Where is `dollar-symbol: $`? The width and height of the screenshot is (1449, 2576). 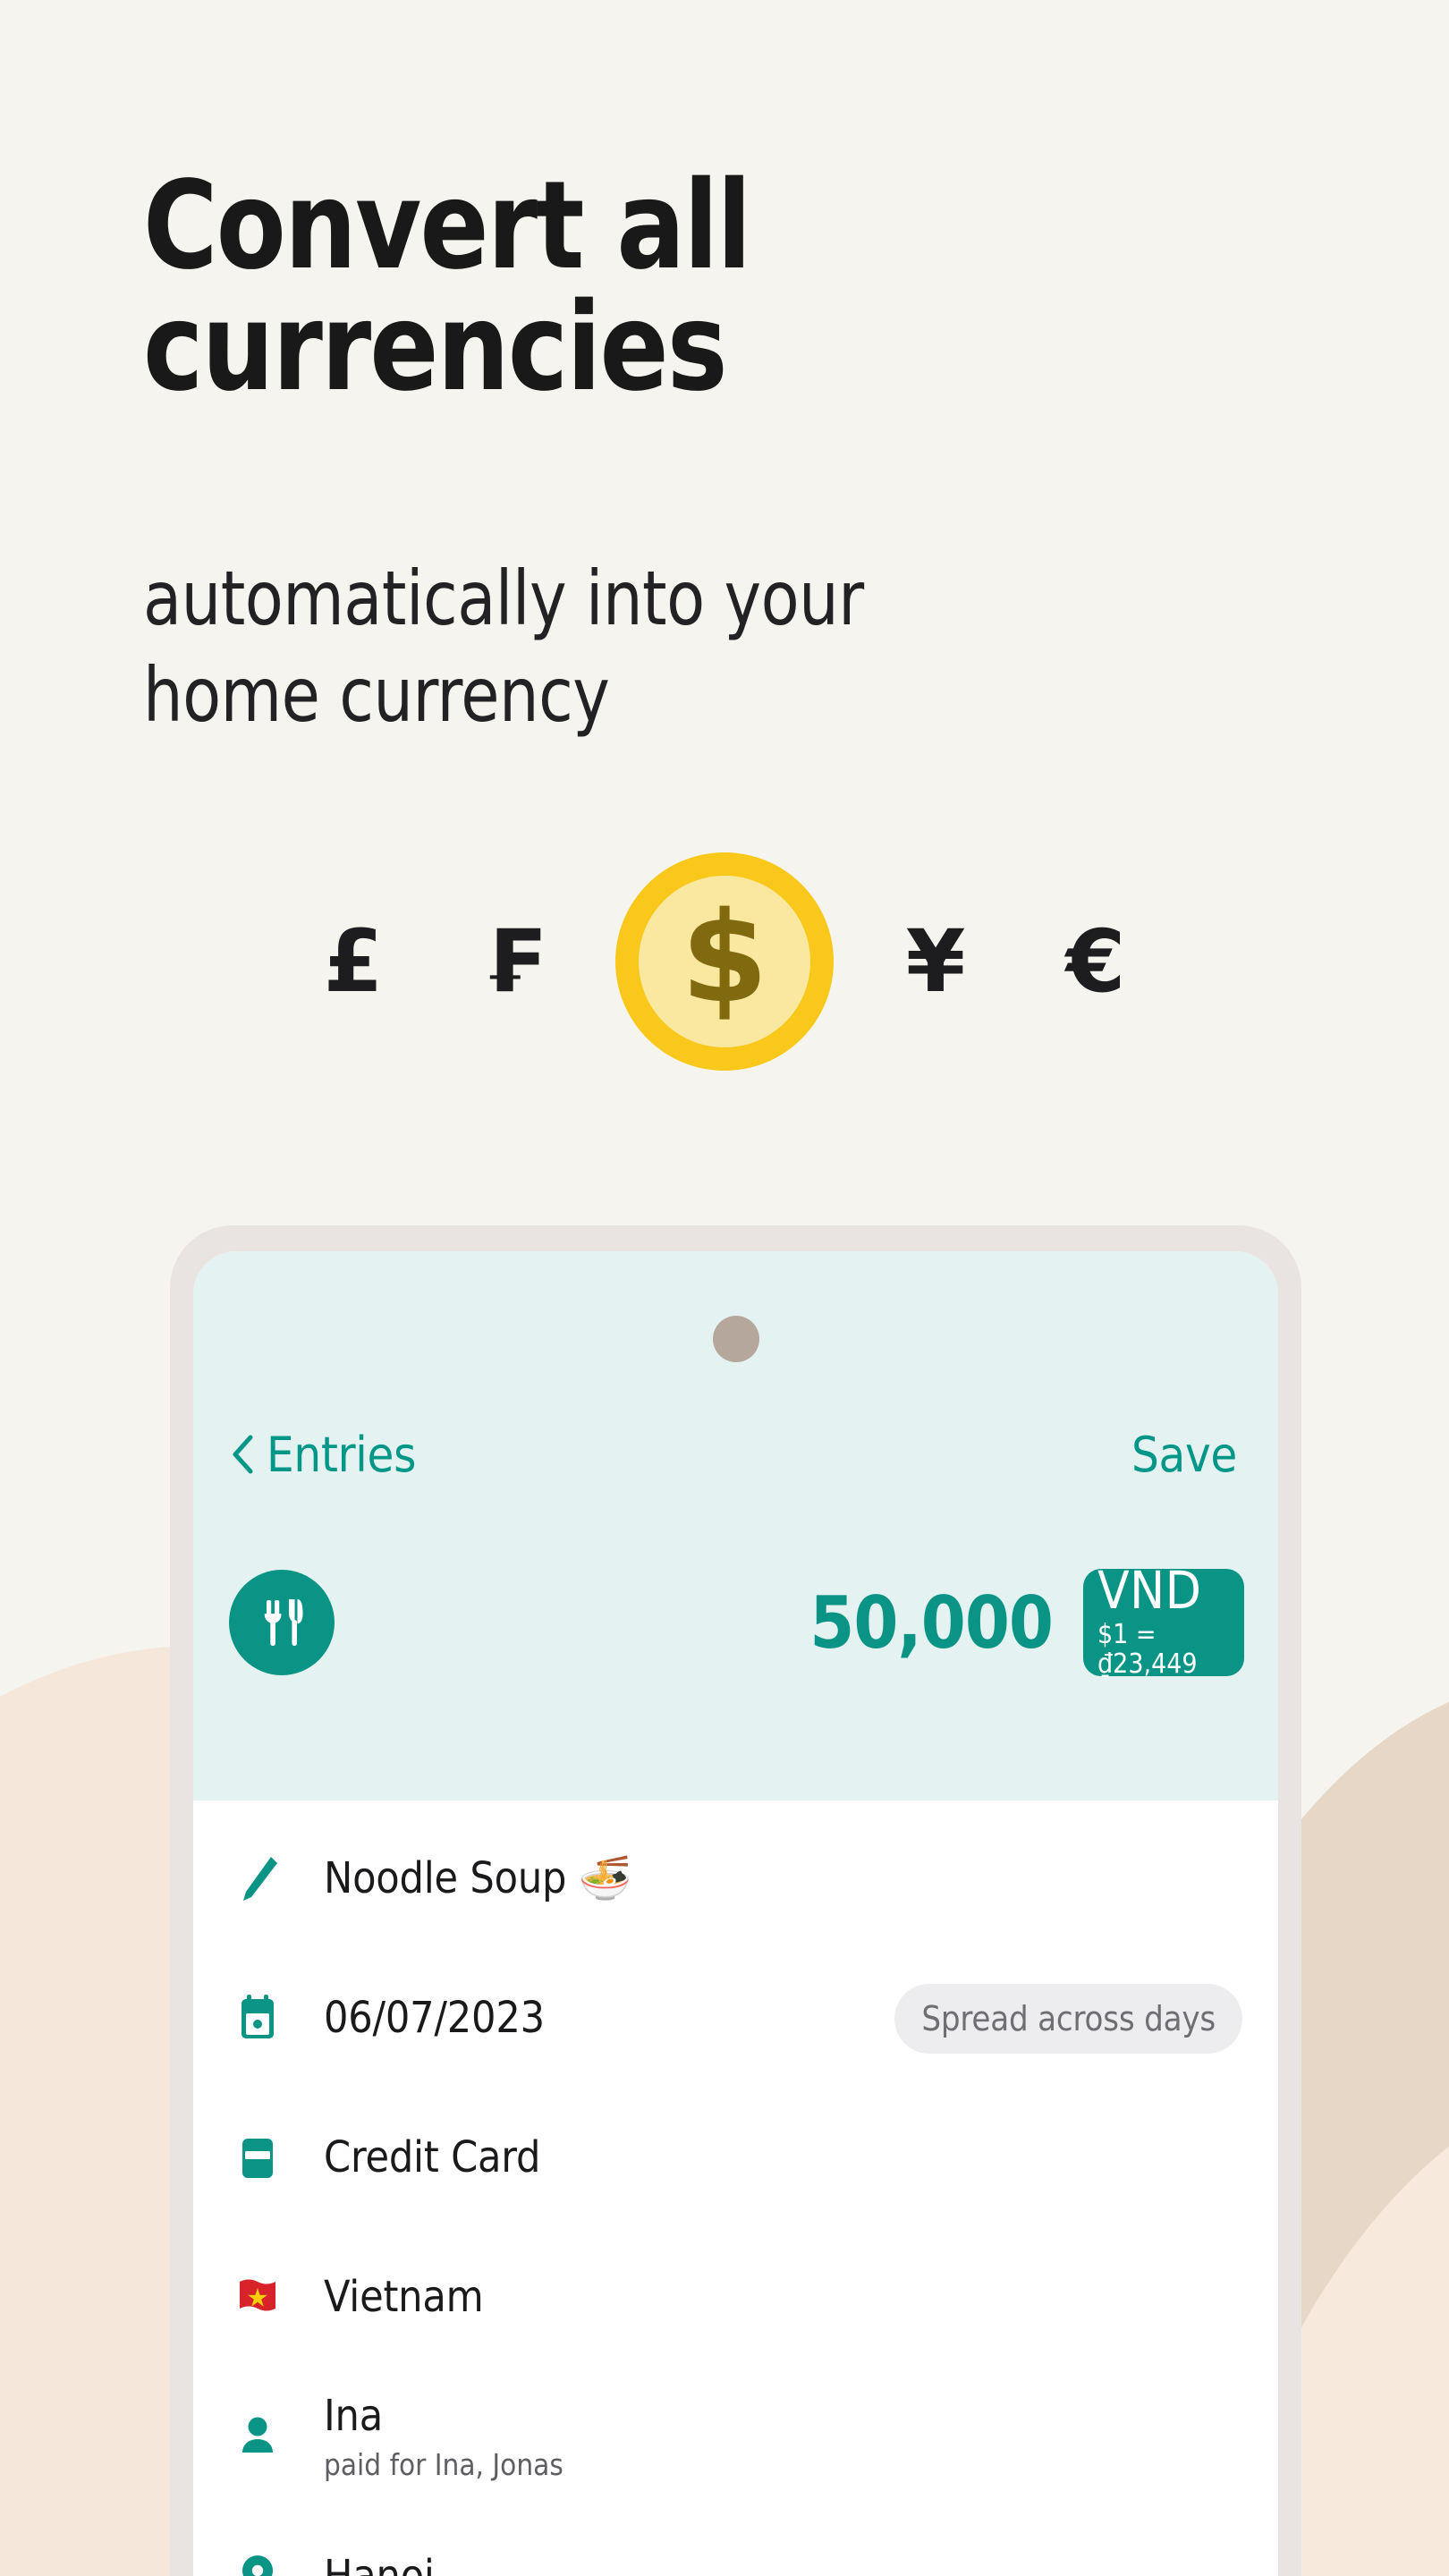 dollar-symbol: $ is located at coordinates (724, 958).